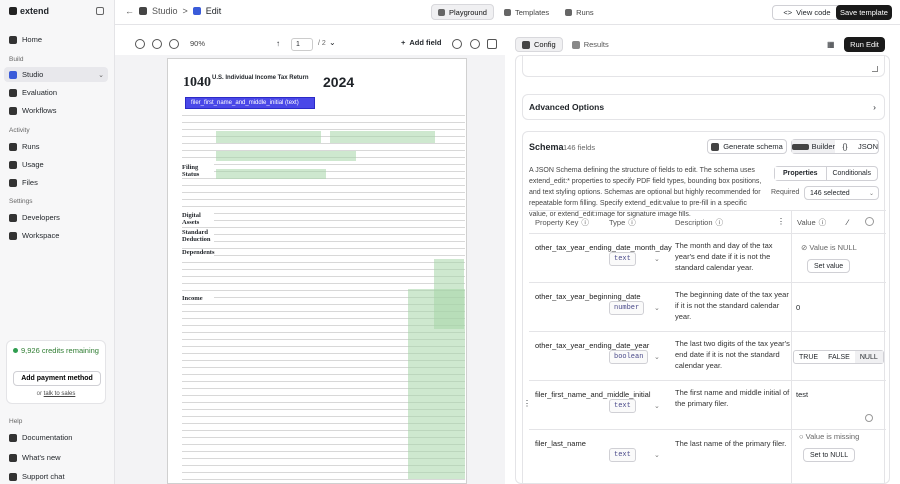 The width and height of the screenshot is (900, 484). What do you see at coordinates (856, 146) in the screenshot?
I see `json-toggle: {} JSON` at bounding box center [856, 146].